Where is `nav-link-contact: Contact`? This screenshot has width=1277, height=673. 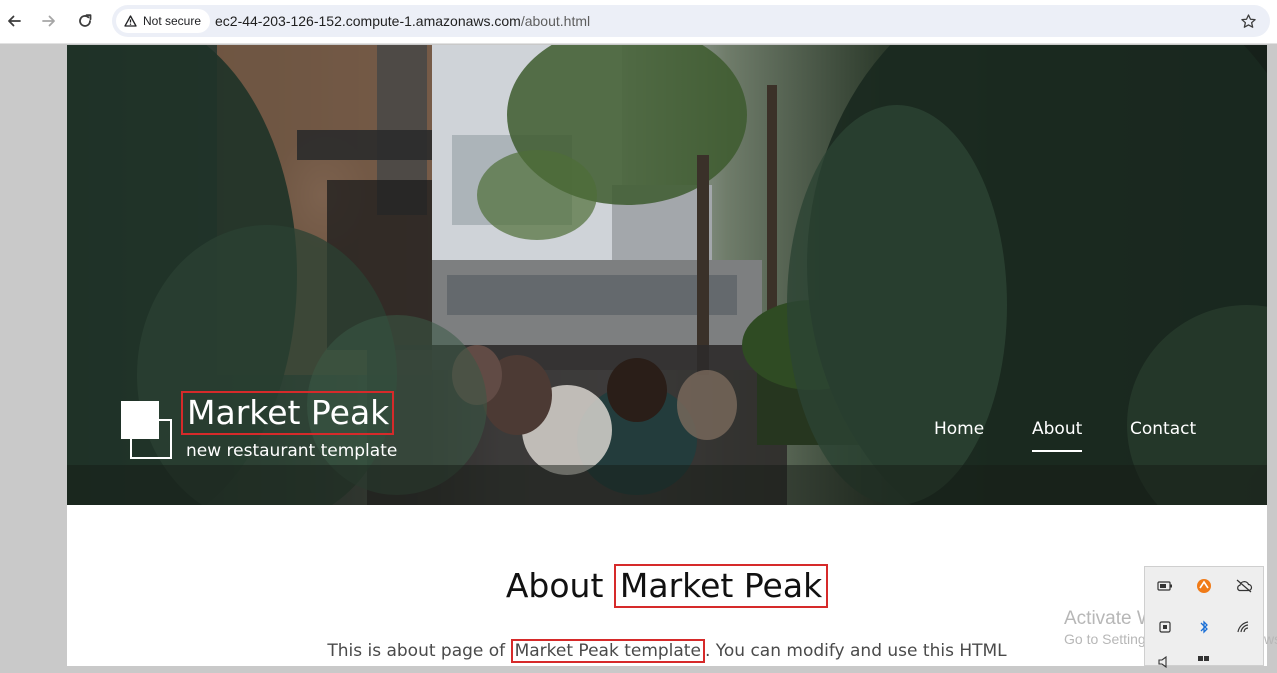
nav-link-contact: Contact is located at coordinates (1163, 429).